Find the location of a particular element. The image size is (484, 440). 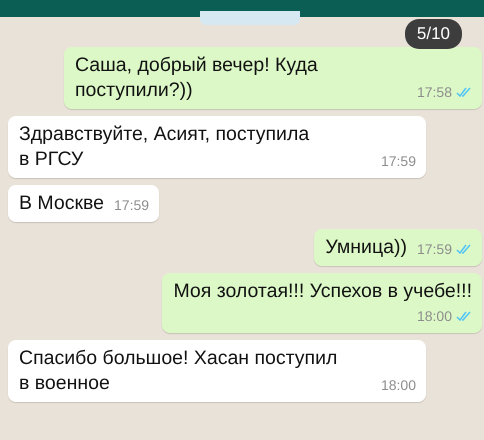

image-counter: 5/10 is located at coordinates (433, 33).